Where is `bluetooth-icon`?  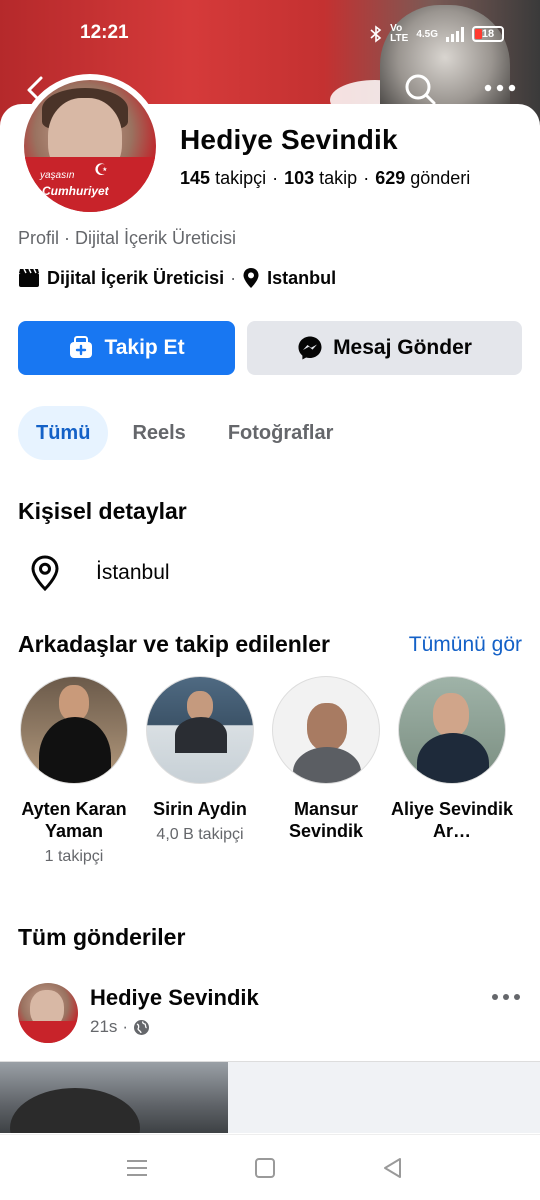 bluetooth-icon is located at coordinates (376, 34).